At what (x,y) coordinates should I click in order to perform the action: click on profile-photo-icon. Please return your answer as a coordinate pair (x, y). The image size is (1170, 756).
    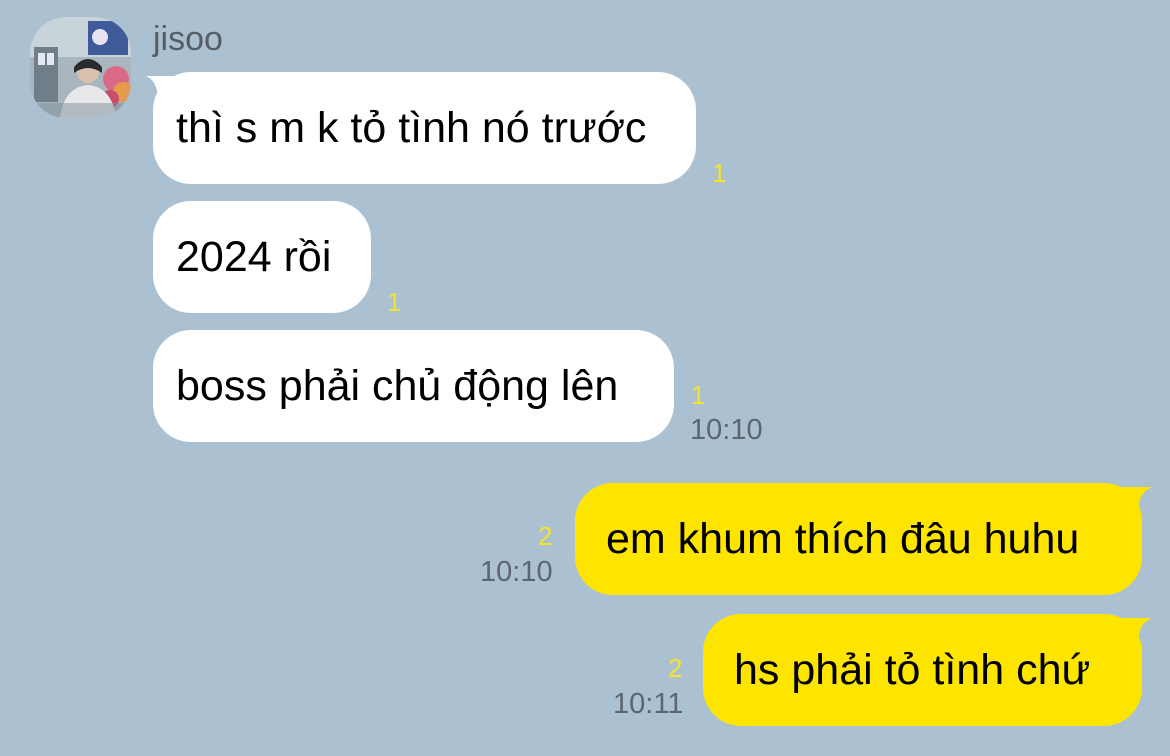
    Looking at the image, I should click on (80, 67).